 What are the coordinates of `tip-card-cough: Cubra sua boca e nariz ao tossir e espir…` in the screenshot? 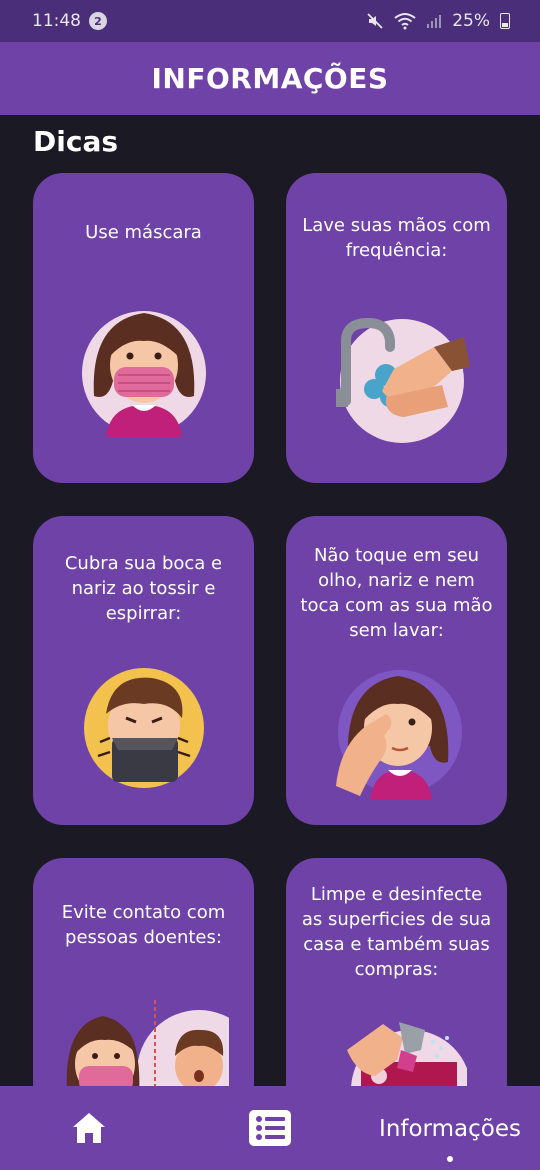 It's located at (143, 670).